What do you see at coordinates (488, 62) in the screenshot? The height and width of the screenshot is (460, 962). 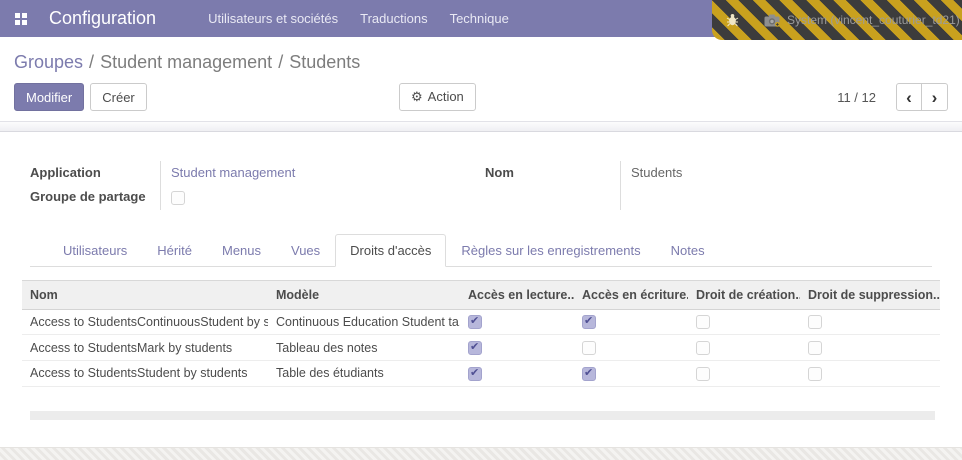 I see `breadcrumb: Groupes / Student management / Students` at bounding box center [488, 62].